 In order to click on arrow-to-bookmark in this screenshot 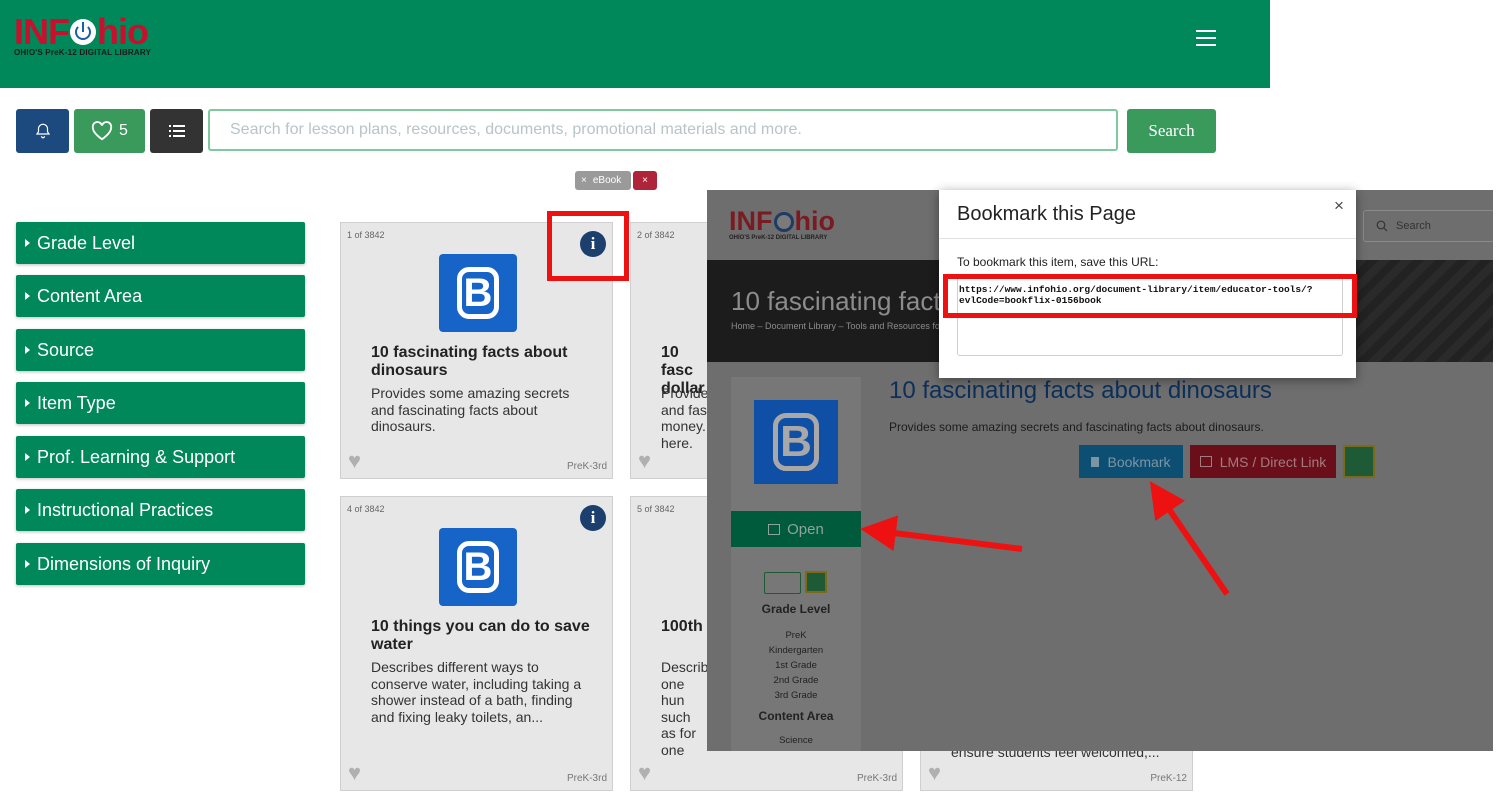, I will do `click(1189, 538)`.